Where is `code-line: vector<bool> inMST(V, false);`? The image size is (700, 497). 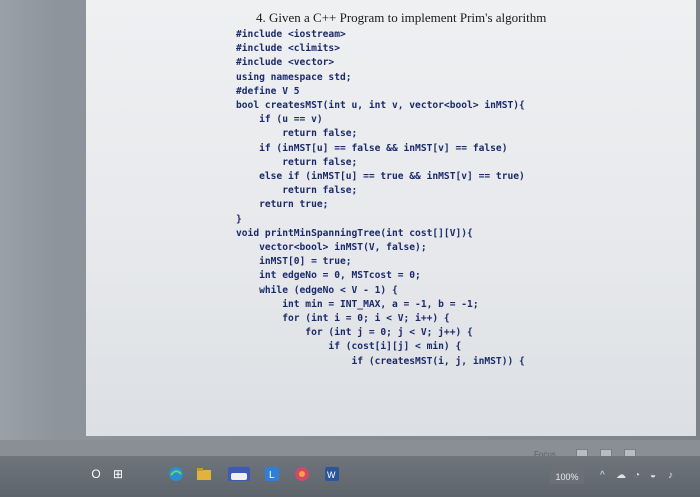
code-line: vector<bool> inMST(V, false); is located at coordinates (331, 247).